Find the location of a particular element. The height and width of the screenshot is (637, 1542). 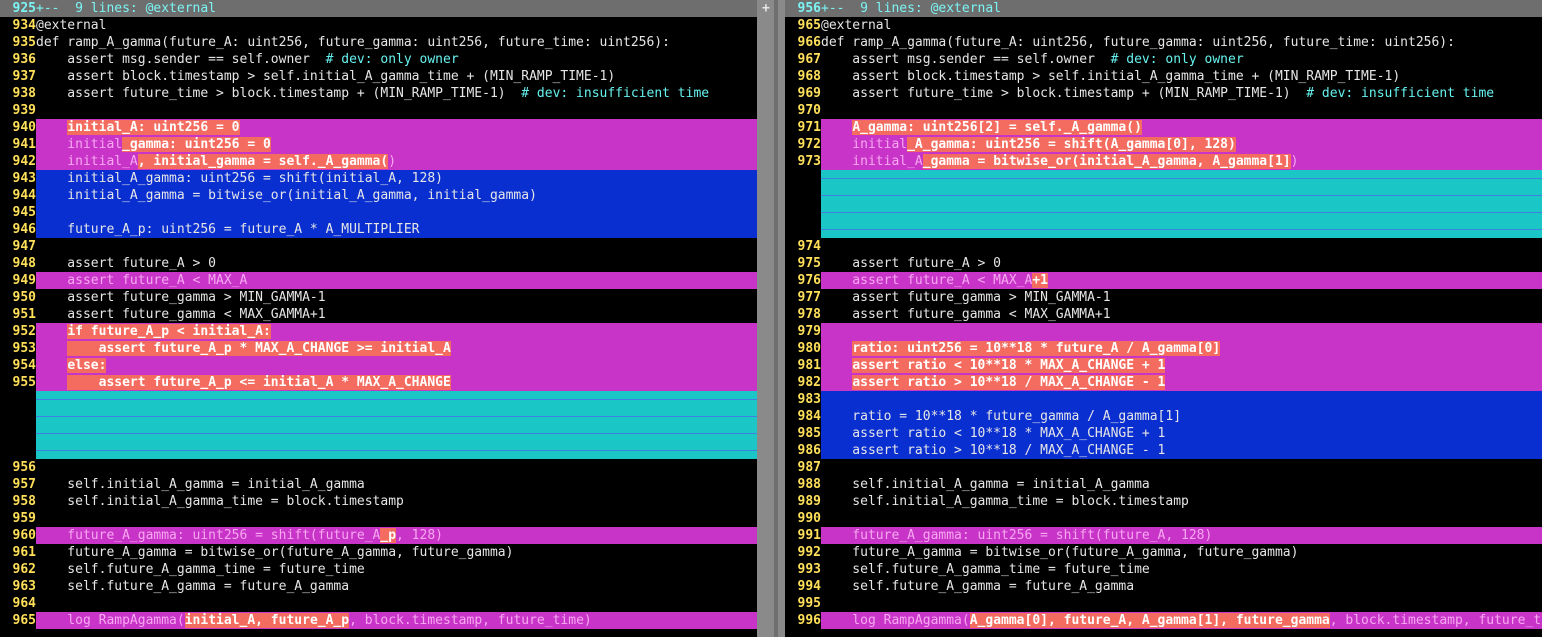

code-line: 950 assert future_gamma > MIN_GAMMA-1 is located at coordinates (378, 297).